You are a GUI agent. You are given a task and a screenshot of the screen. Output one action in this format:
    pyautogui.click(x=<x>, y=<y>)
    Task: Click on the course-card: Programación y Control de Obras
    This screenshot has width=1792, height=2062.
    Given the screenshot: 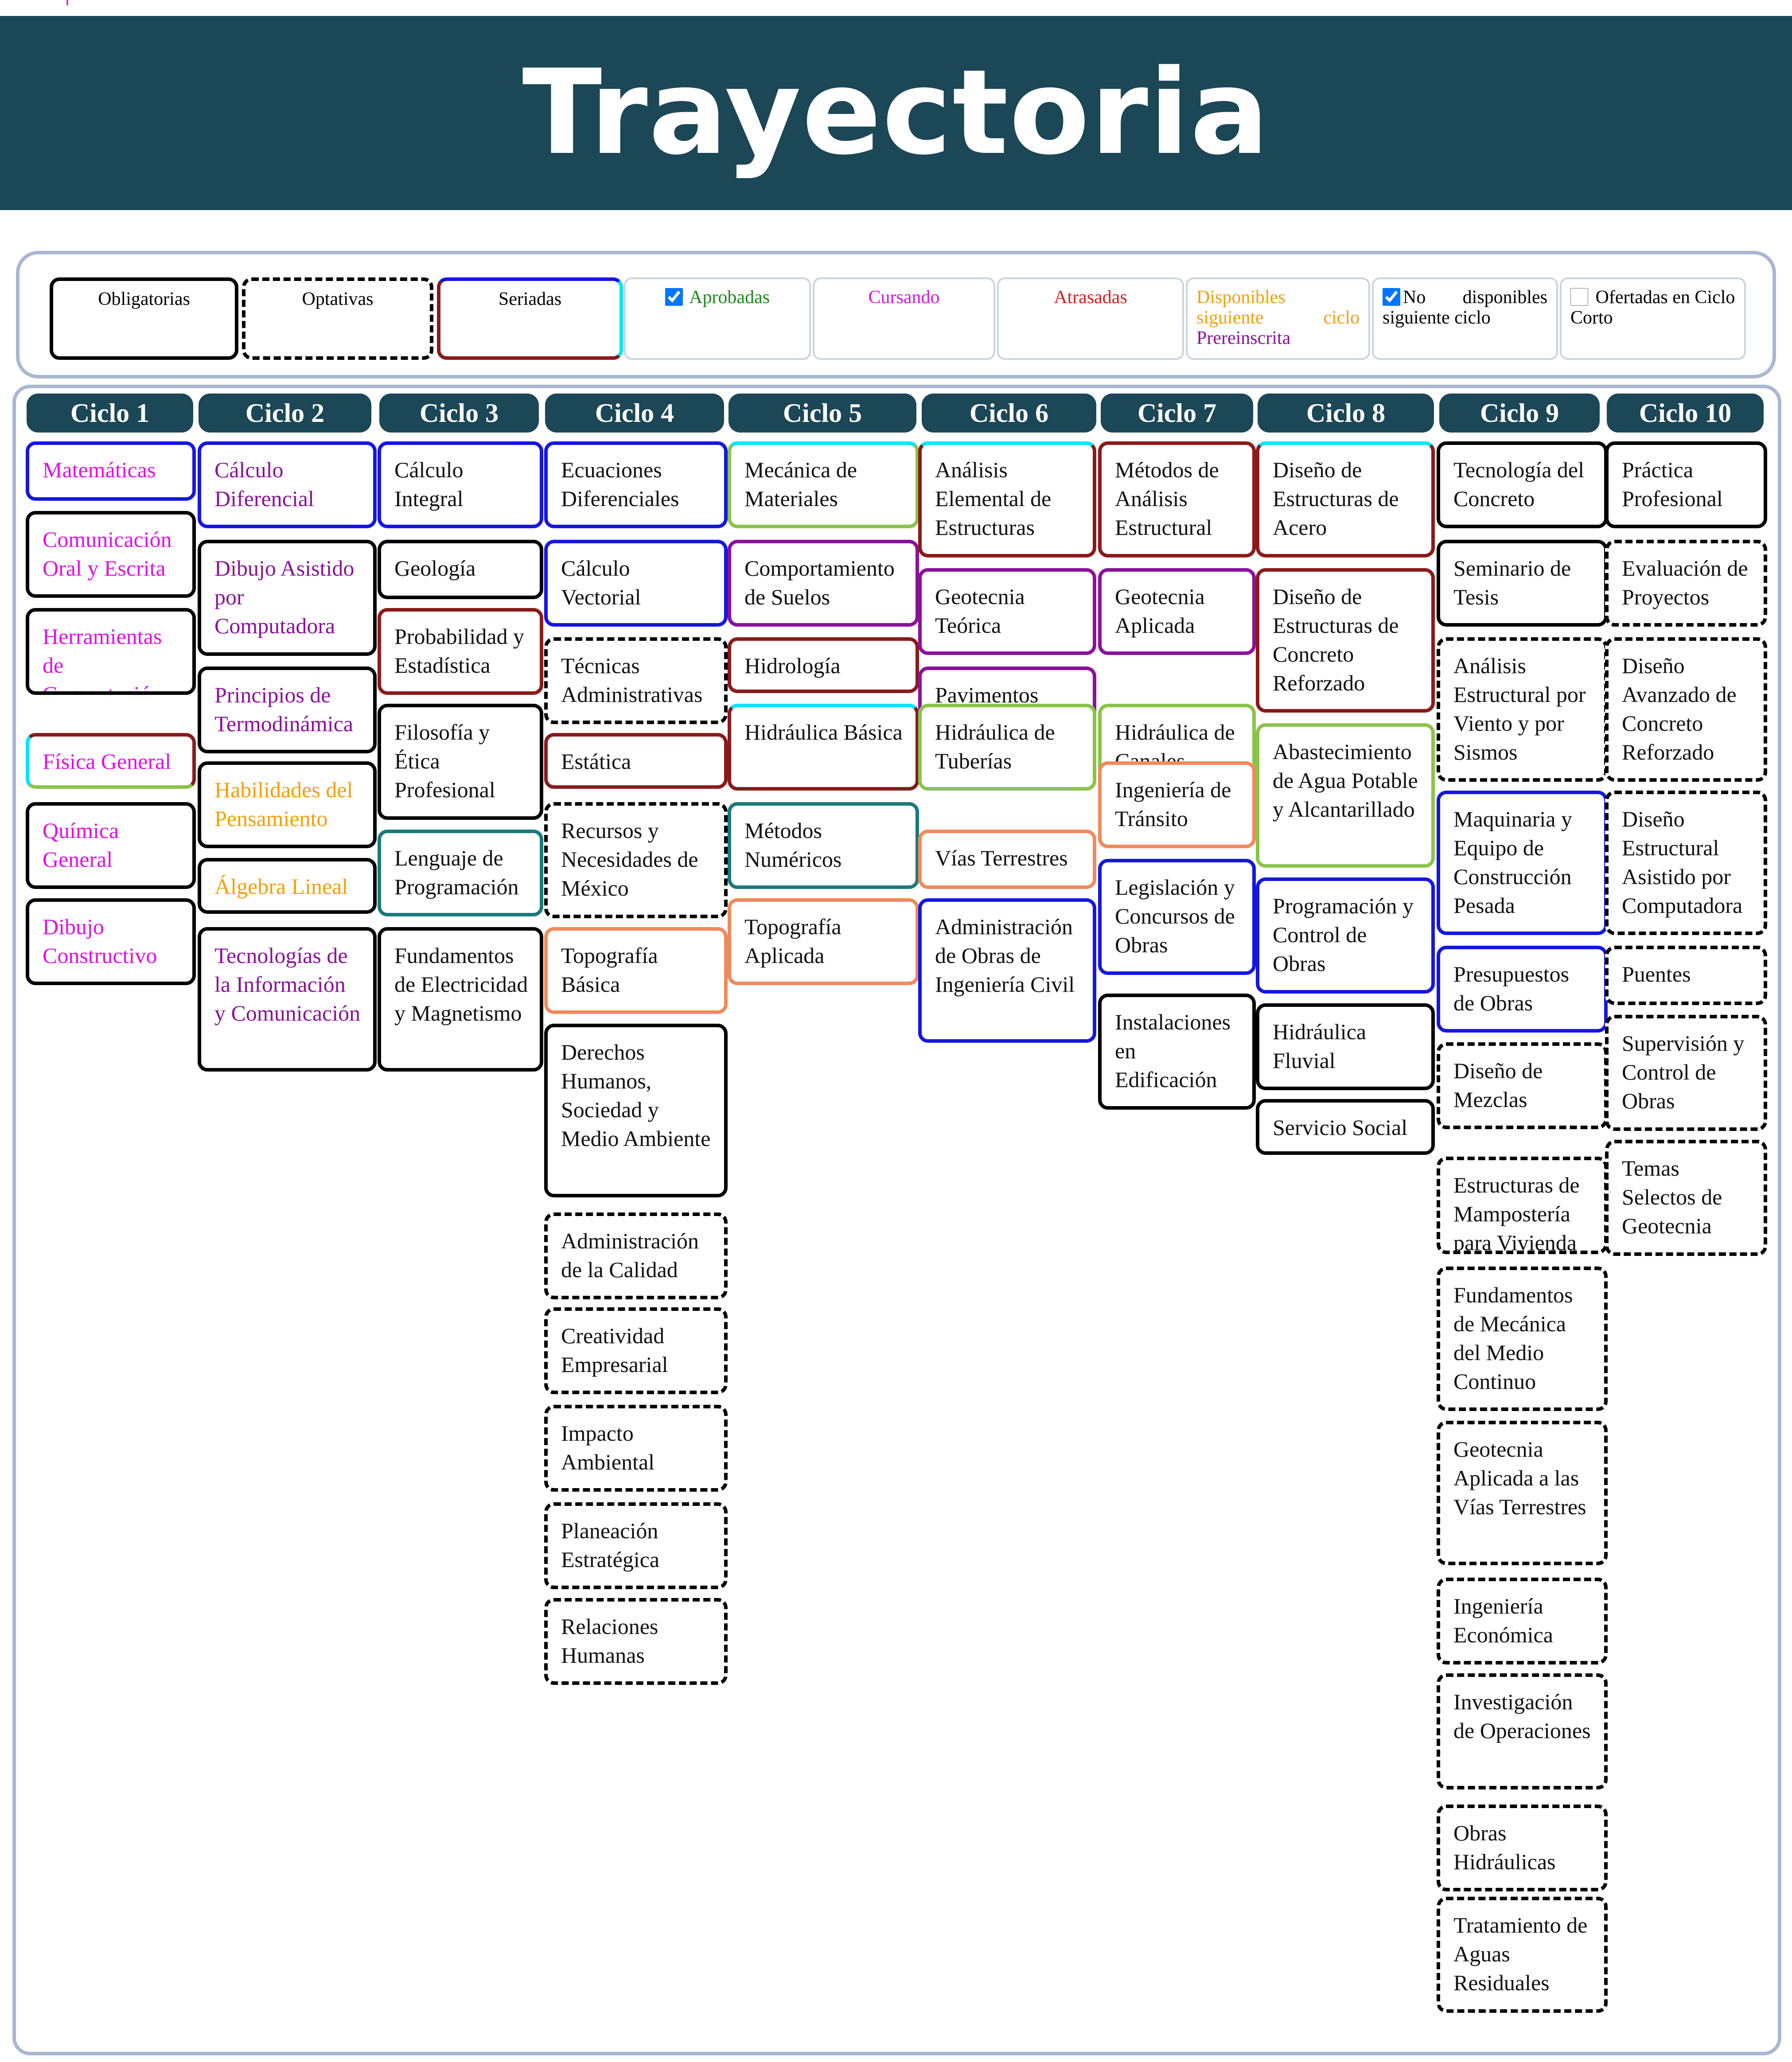 What is the action you would take?
    pyautogui.click(x=1345, y=935)
    